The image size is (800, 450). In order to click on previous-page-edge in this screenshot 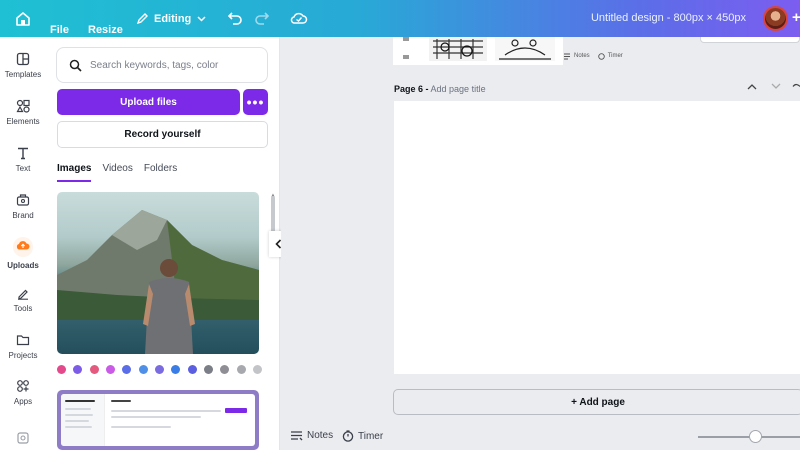, I will do `click(750, 40)`.